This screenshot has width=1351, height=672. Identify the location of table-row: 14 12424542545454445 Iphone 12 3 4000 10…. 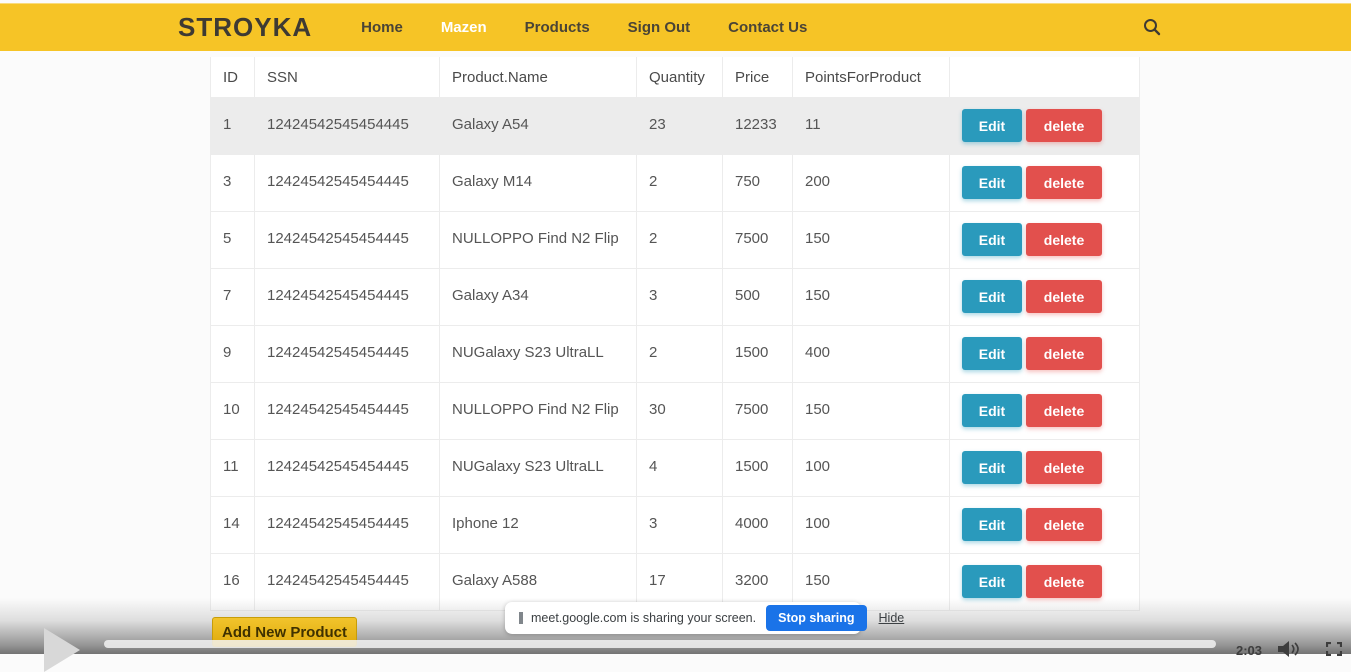
(675, 524).